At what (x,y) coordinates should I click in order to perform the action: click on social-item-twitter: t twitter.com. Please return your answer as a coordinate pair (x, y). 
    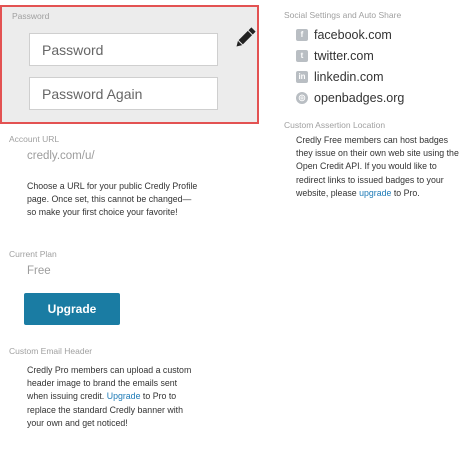
    Looking at the image, I should click on (350, 55).